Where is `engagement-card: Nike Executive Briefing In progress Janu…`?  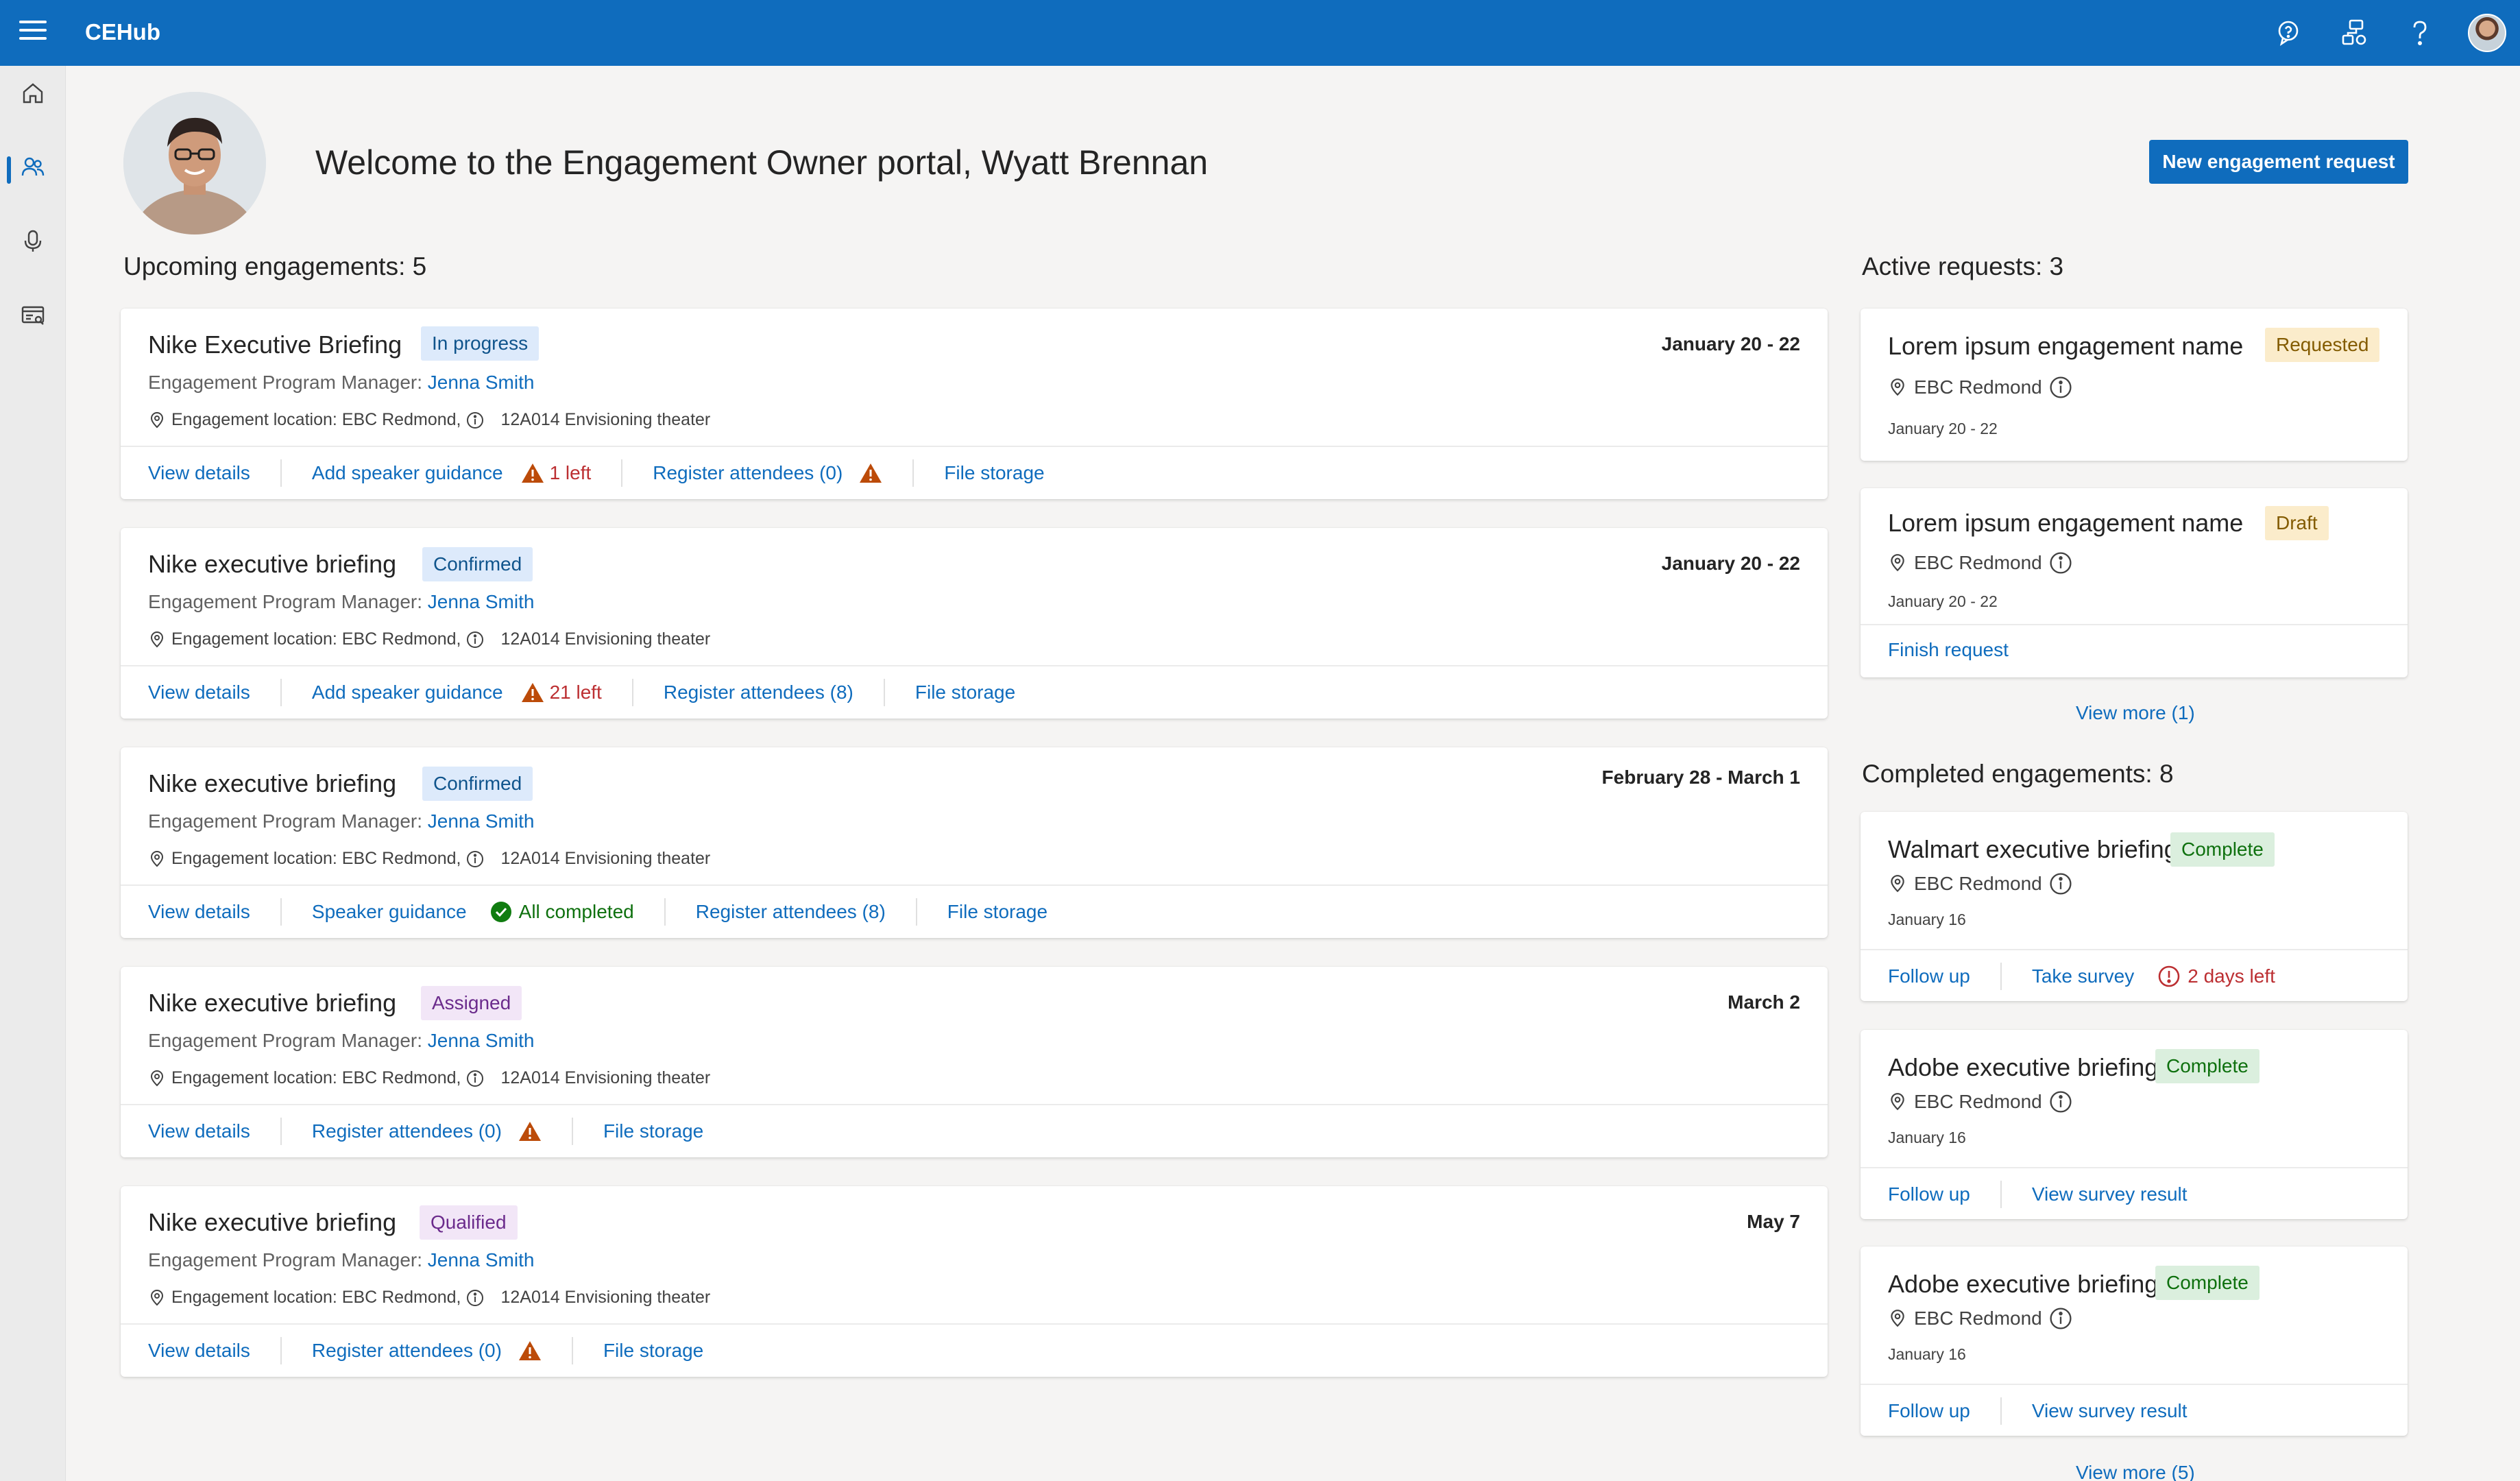
engagement-card: Nike Executive Briefing In progress Janu… is located at coordinates (974, 404).